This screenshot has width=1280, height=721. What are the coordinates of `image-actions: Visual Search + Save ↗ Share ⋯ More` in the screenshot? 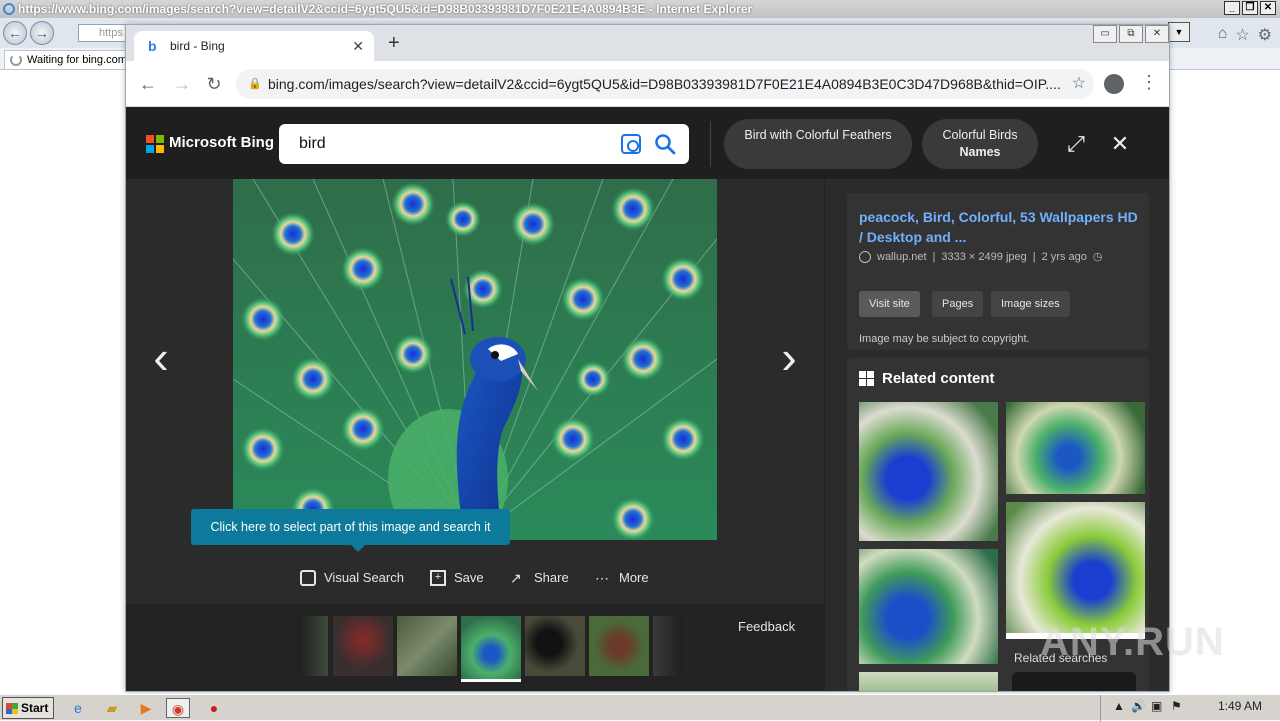 It's located at (475, 578).